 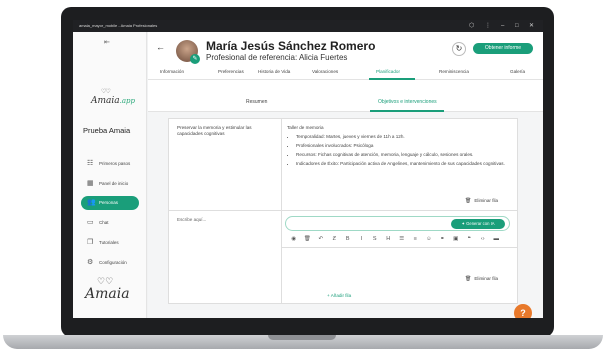 I want to click on menu-icon: ⋮, so click(x=488, y=26).